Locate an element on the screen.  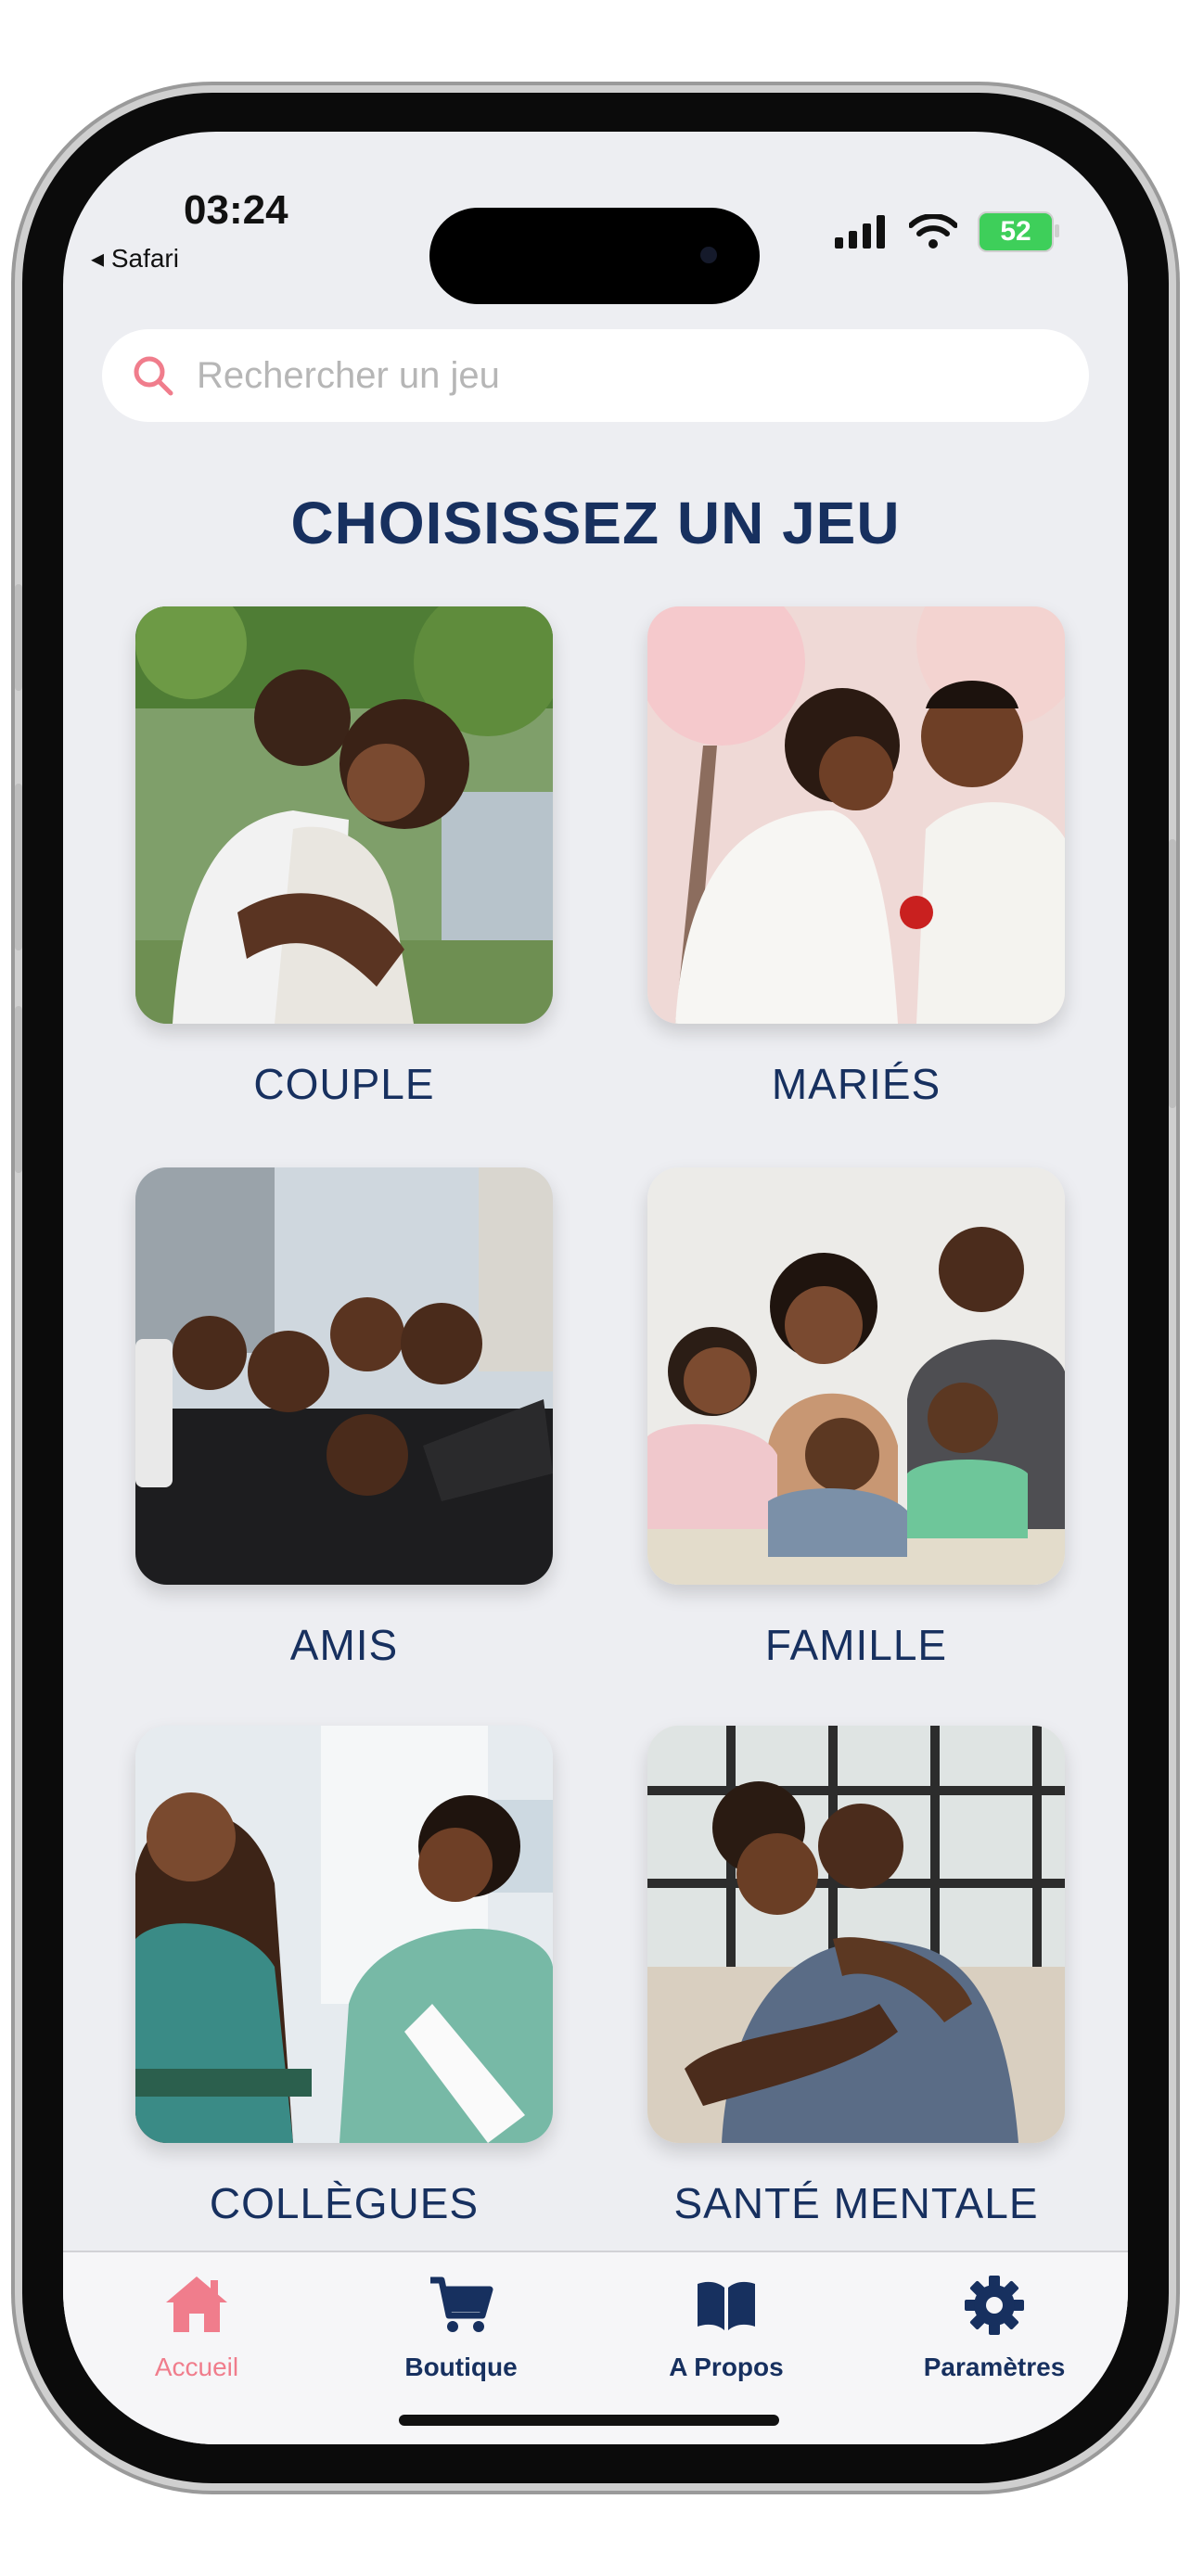
game-card-couple: COUPLE is located at coordinates (344, 857).